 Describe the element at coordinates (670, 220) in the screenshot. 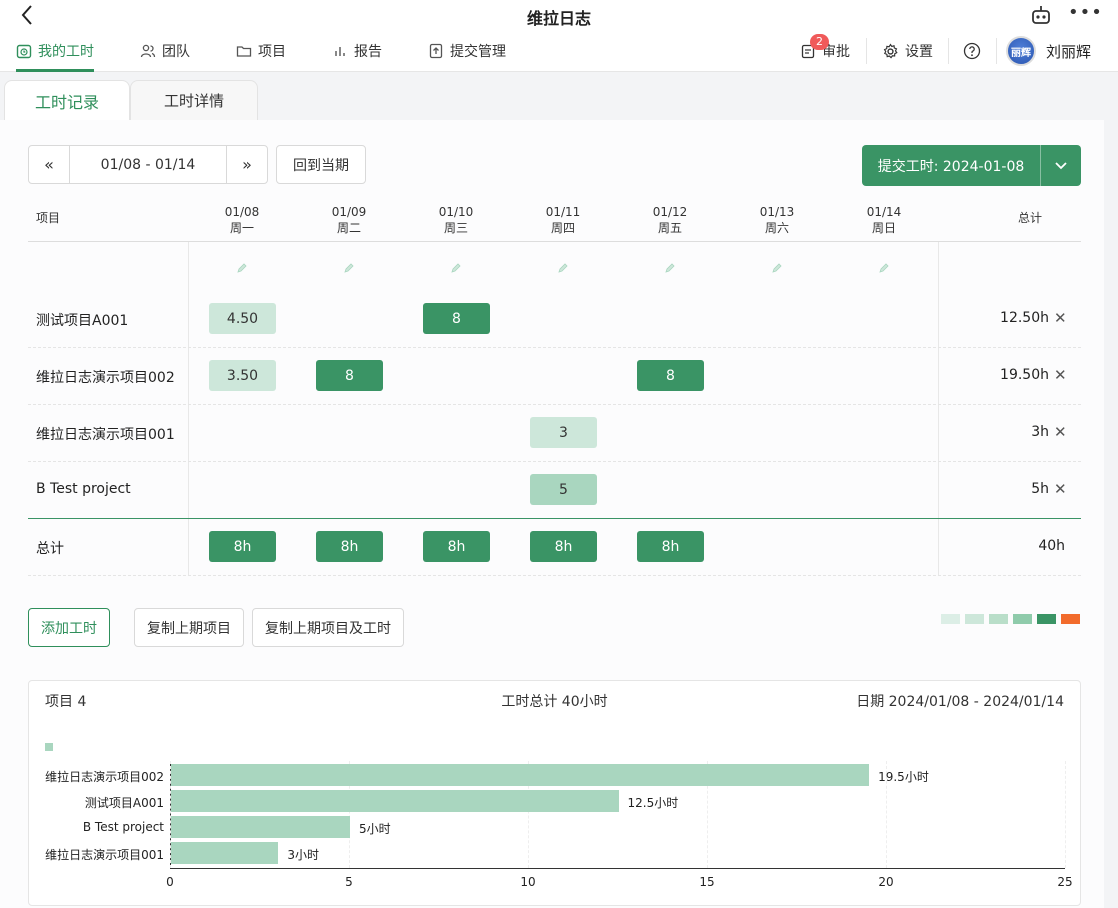

I see `day-header: 01/12 周五` at that location.